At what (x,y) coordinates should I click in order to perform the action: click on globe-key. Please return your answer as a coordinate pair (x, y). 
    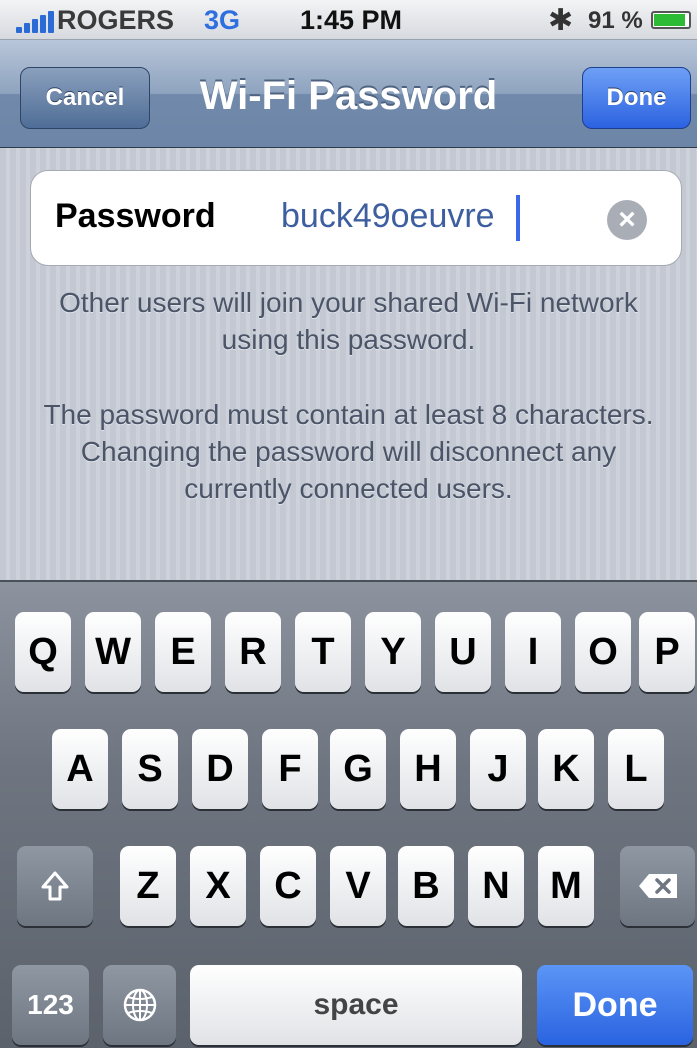
    Looking at the image, I should click on (139, 1005).